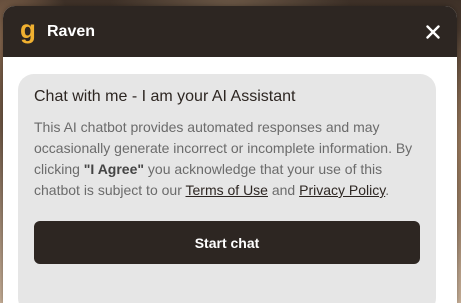 The width and height of the screenshot is (461, 303). I want to click on chat-title: Raven, so click(71, 31).